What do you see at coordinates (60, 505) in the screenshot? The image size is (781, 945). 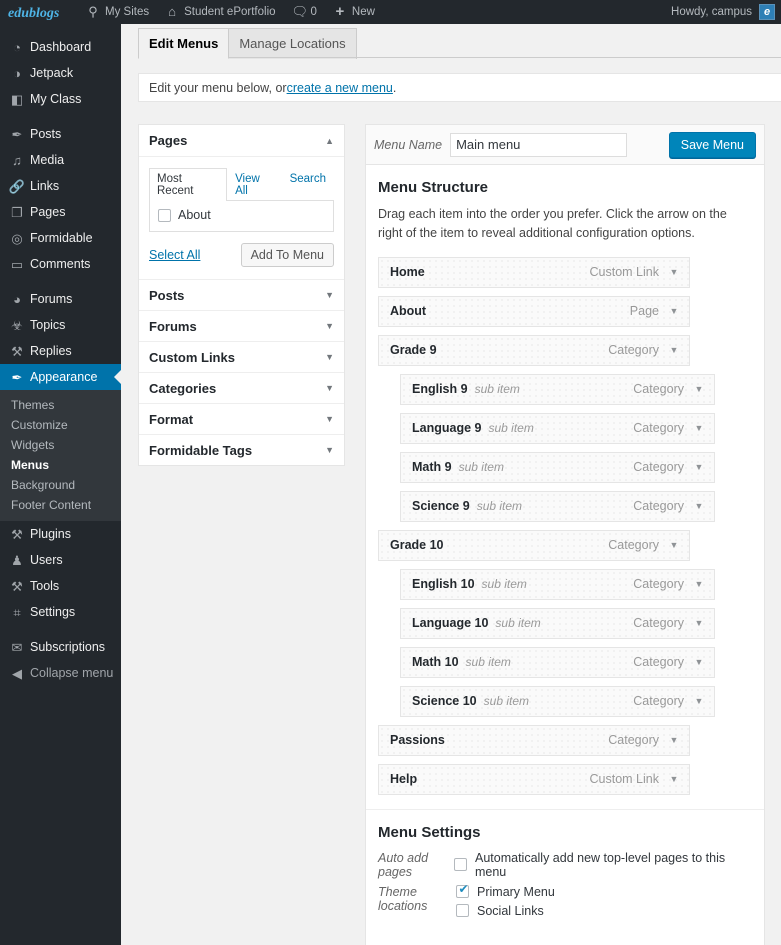 I see `sidebar-subitem-footer-content: Footer Content` at bounding box center [60, 505].